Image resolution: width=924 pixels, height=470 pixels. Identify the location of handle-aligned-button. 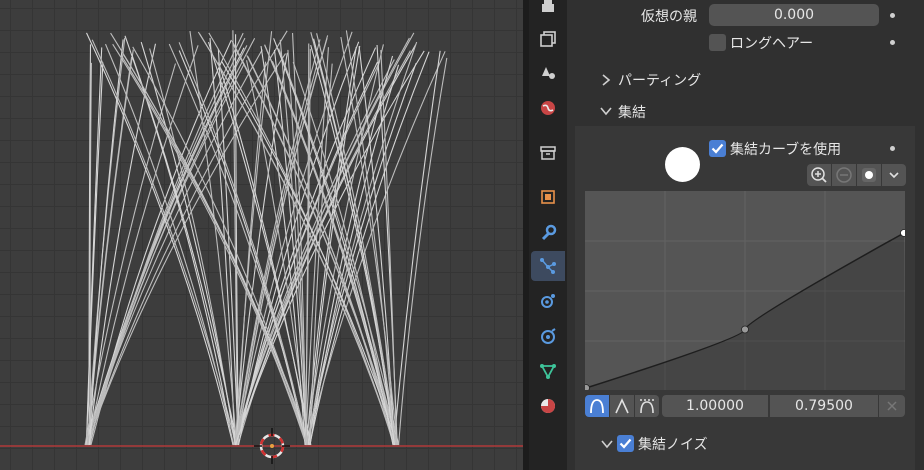
(647, 406).